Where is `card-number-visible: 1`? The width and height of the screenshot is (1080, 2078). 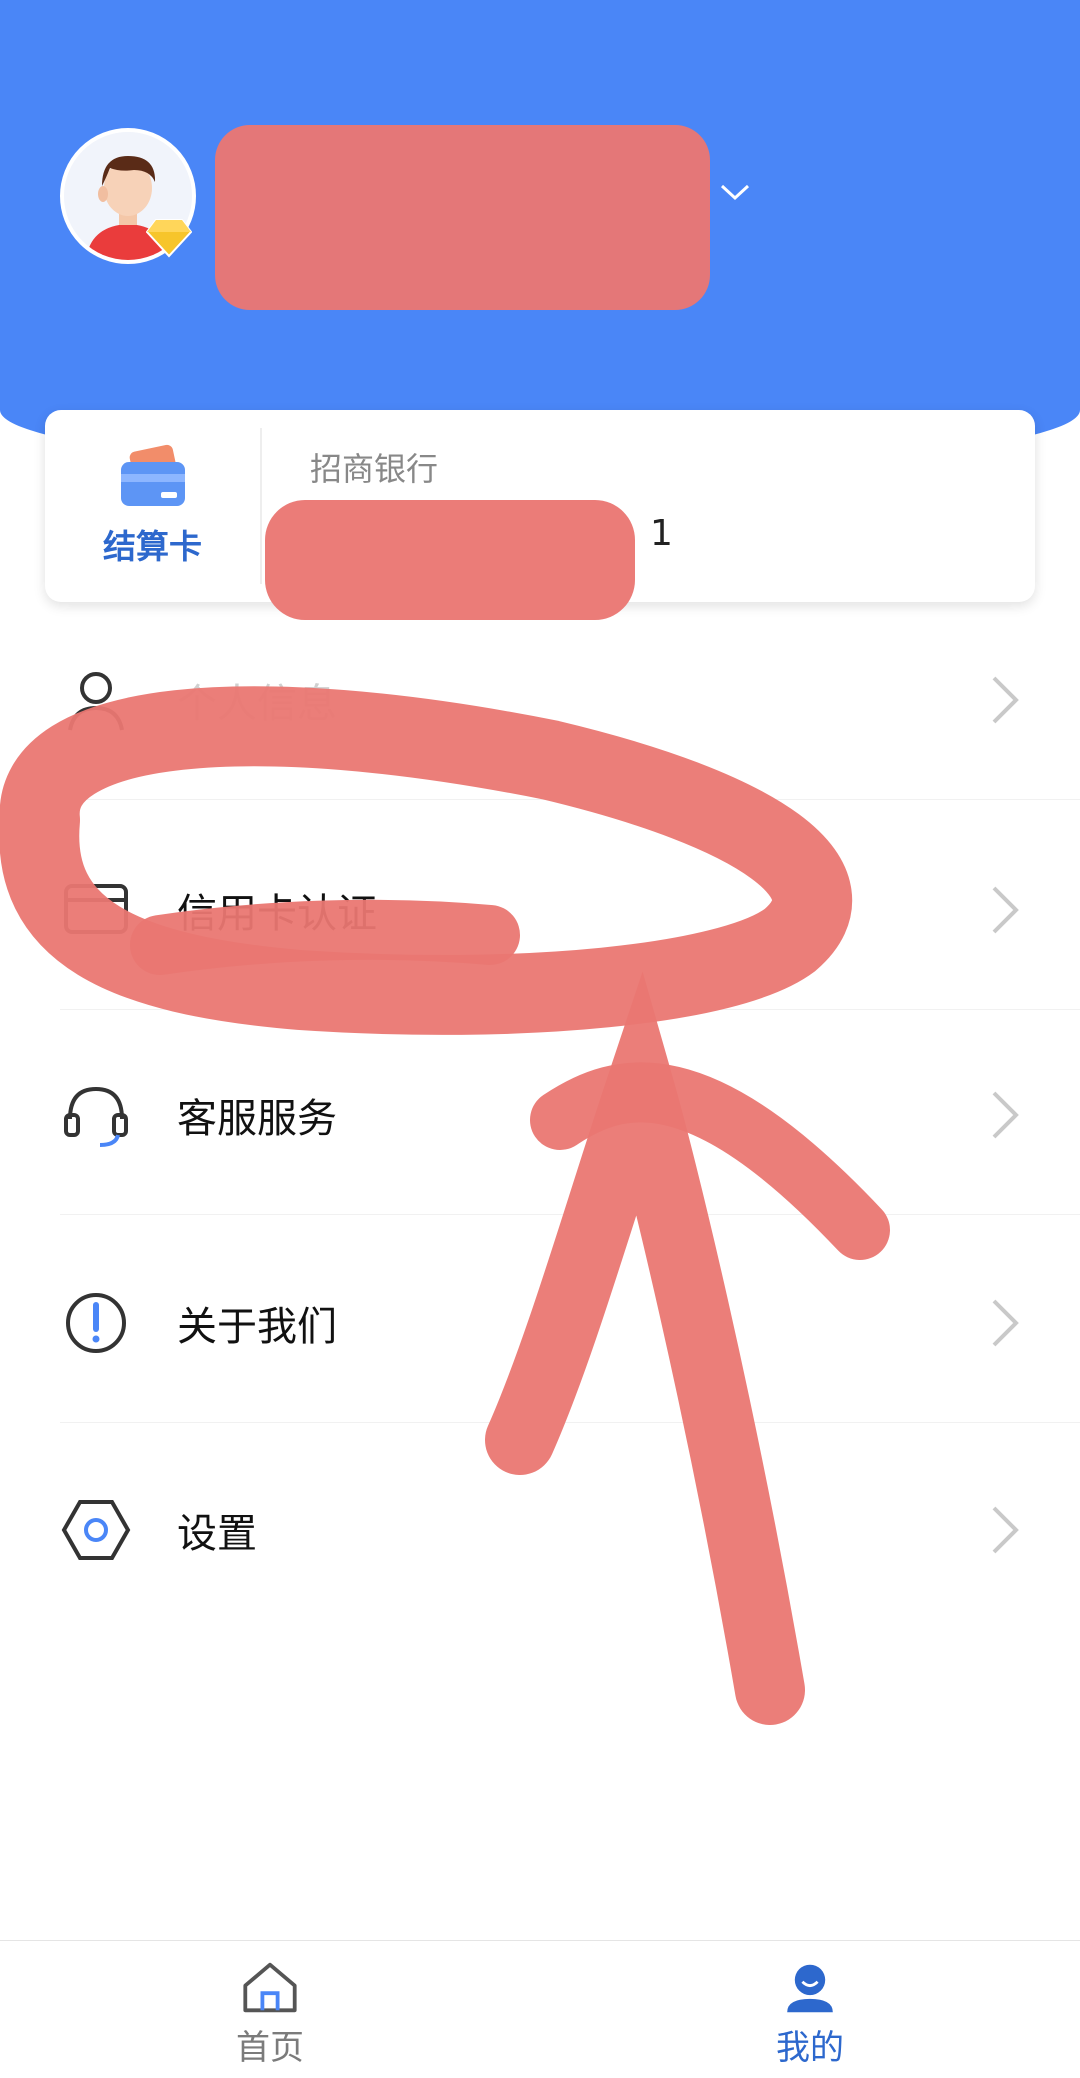
card-number-visible: 1 is located at coordinates (662, 533).